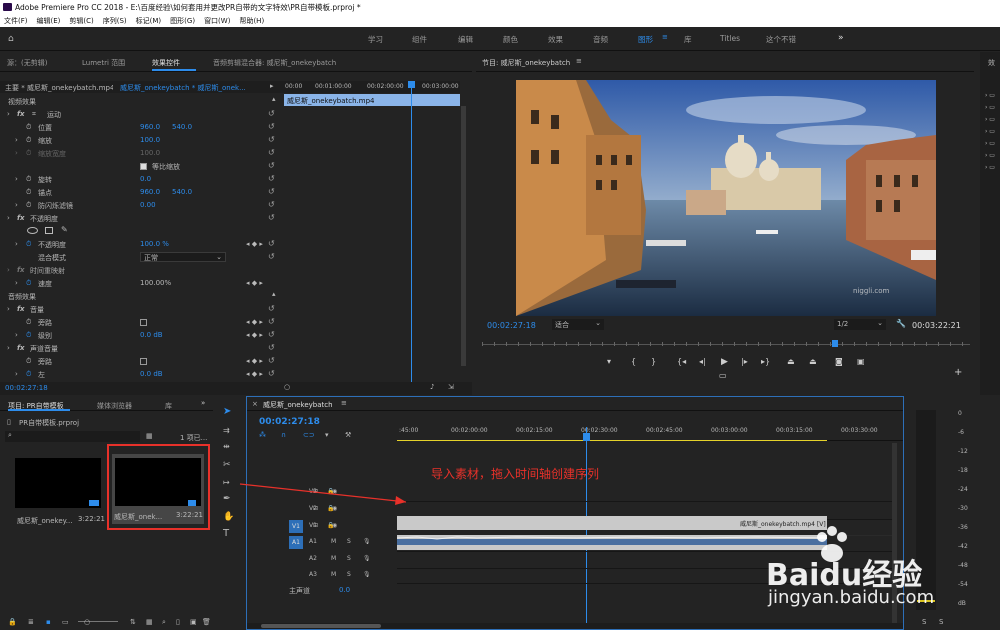 The width and height of the screenshot is (1000, 630). What do you see at coordinates (313, 560) in the screenshot?
I see `track-label: A2` at bounding box center [313, 560].